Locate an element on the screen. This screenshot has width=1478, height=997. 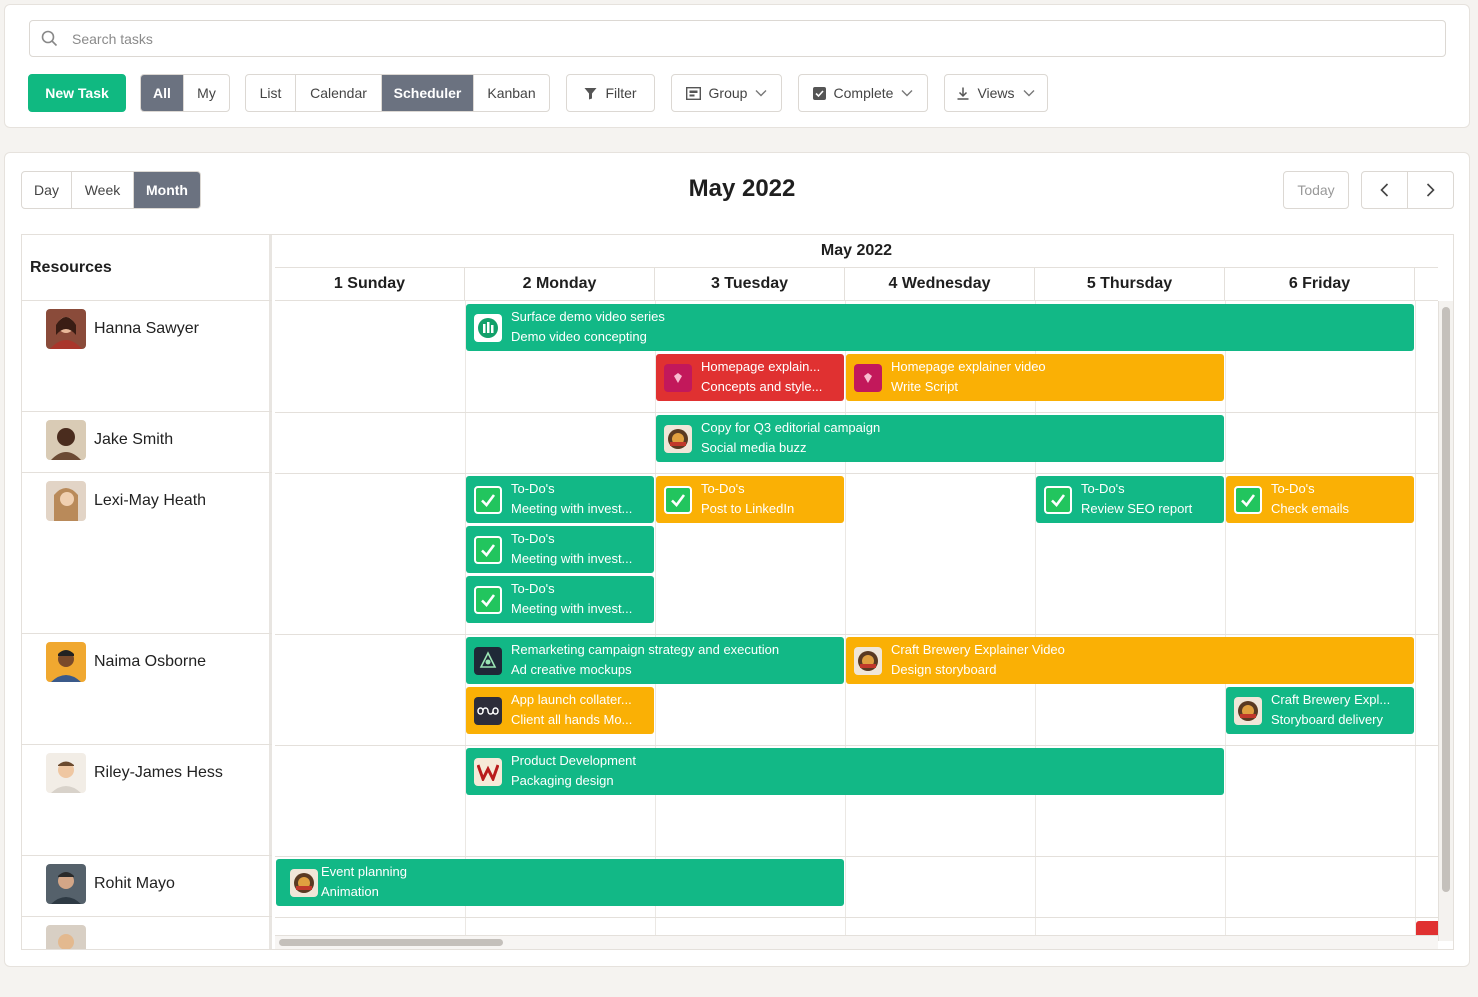
row-divider is located at coordinates (856, 917).